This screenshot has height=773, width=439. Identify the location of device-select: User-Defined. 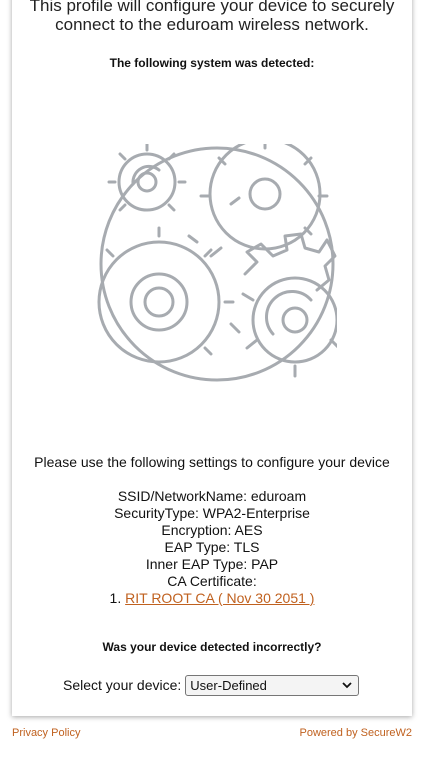
(272, 685).